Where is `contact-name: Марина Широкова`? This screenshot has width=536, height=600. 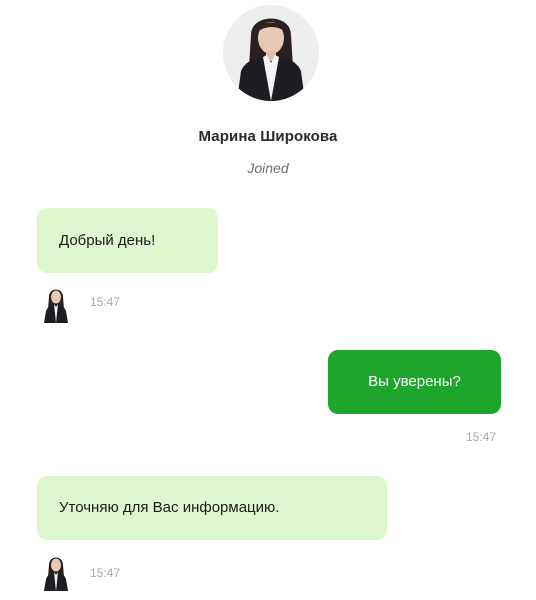
contact-name: Марина Широкова is located at coordinates (268, 136).